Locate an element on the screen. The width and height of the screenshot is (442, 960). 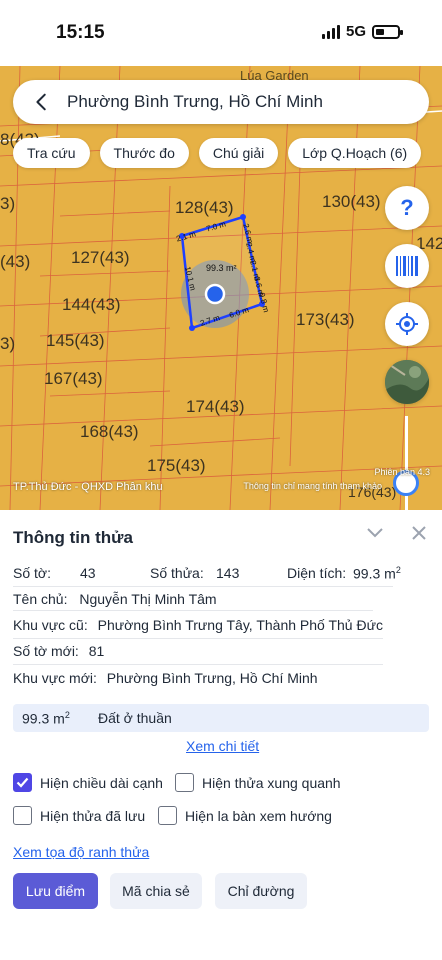
close-icon is located at coordinates (419, 533).